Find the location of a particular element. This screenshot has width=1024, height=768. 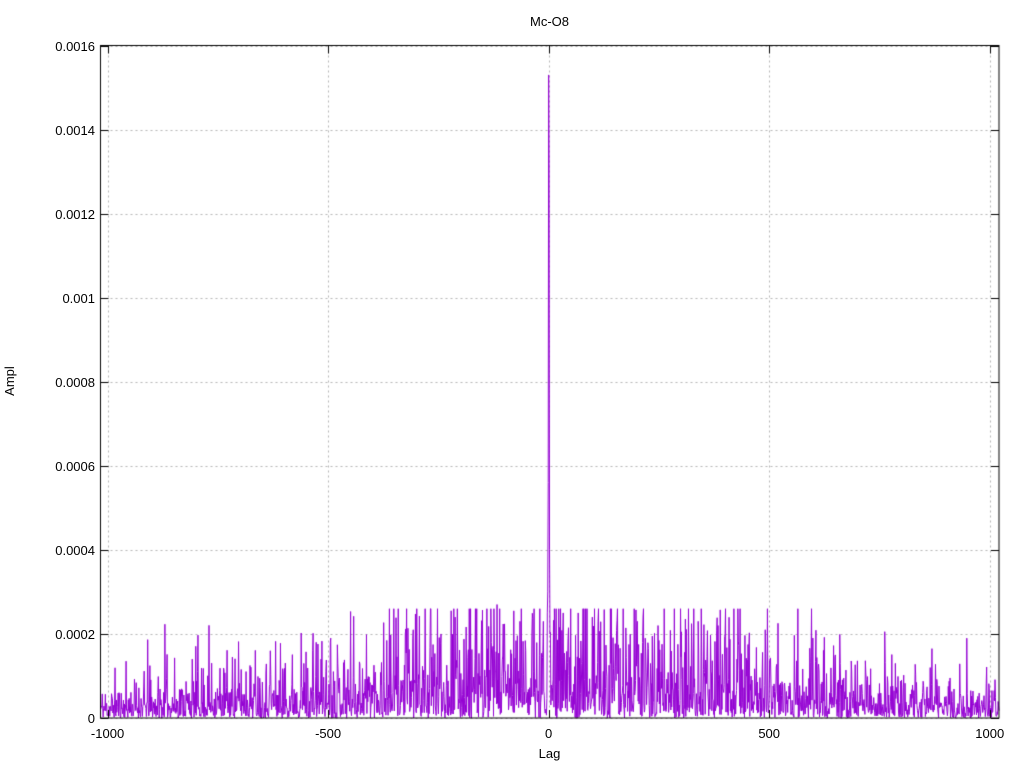

y-tick-label: 0.0004 is located at coordinates (75, 550).